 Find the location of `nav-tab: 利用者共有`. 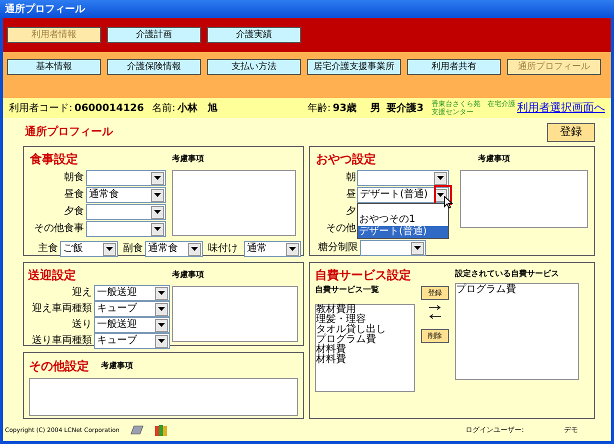

nav-tab: 利用者共有 is located at coordinates (454, 67).